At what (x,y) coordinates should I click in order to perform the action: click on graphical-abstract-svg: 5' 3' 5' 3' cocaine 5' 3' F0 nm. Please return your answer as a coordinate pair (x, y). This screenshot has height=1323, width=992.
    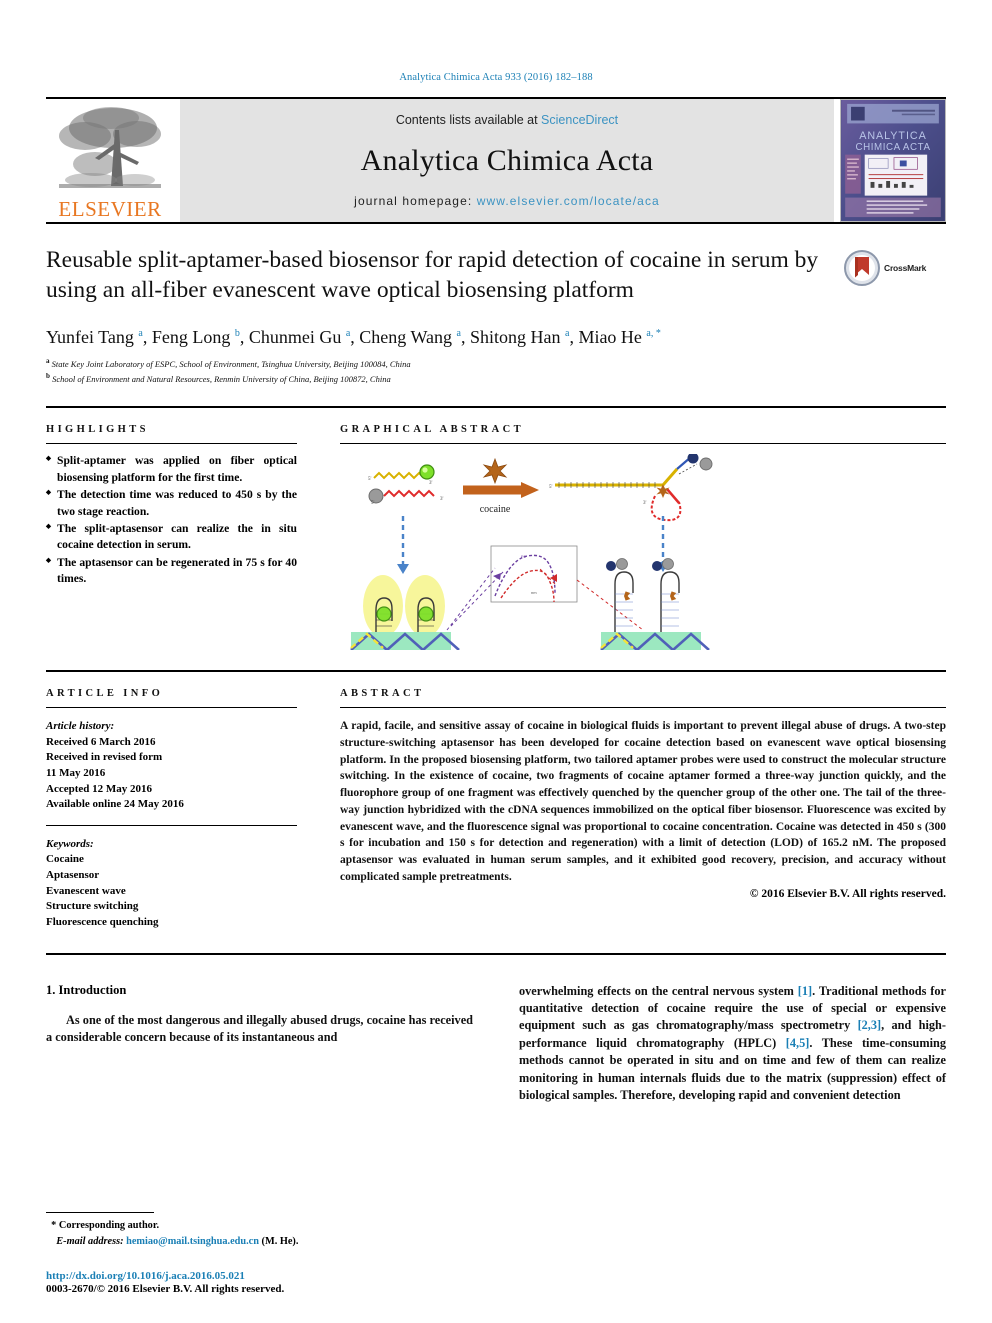
    Looking at the image, I should click on (531, 552).